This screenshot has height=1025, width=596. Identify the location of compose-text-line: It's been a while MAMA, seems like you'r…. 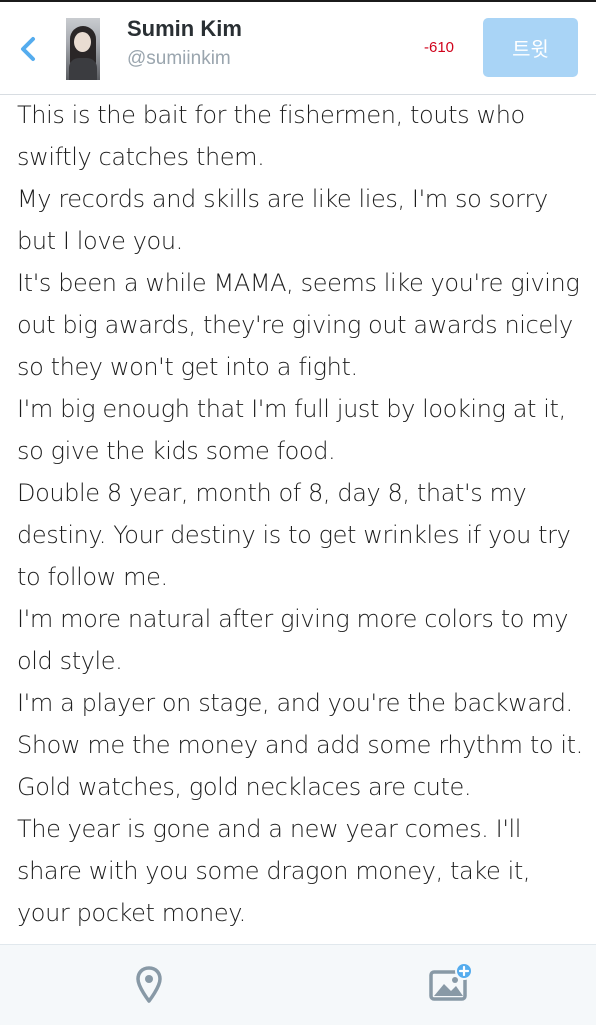
(298, 283).